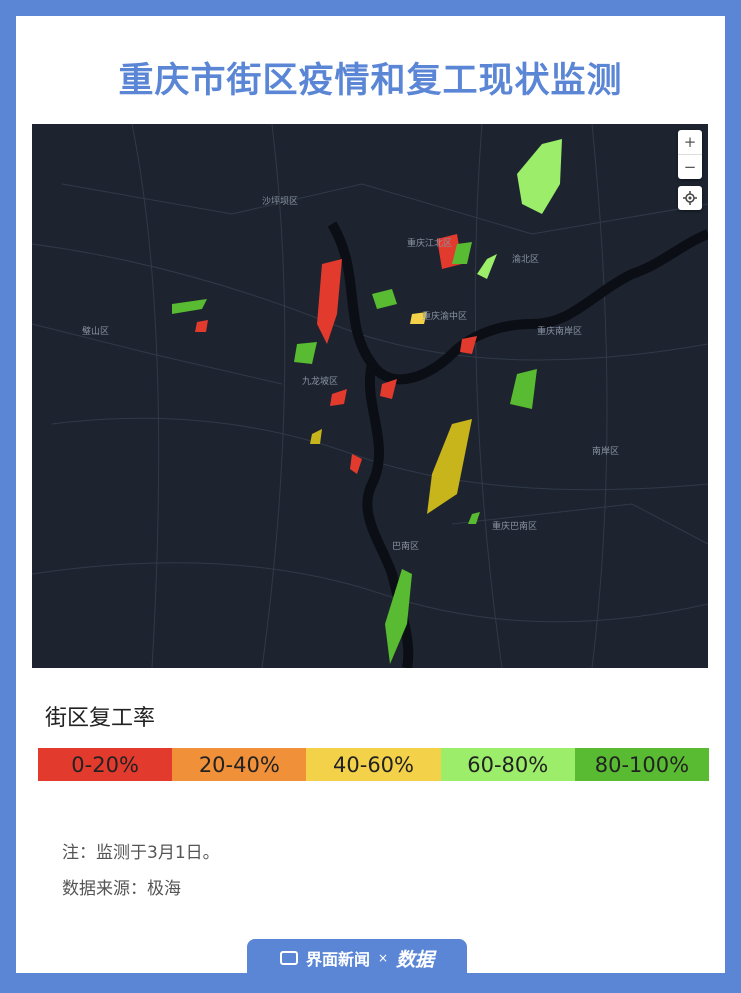 The image size is (741, 993). Describe the element at coordinates (100, 718) in the screenshot. I see `legend-title: 街区复工率` at that location.